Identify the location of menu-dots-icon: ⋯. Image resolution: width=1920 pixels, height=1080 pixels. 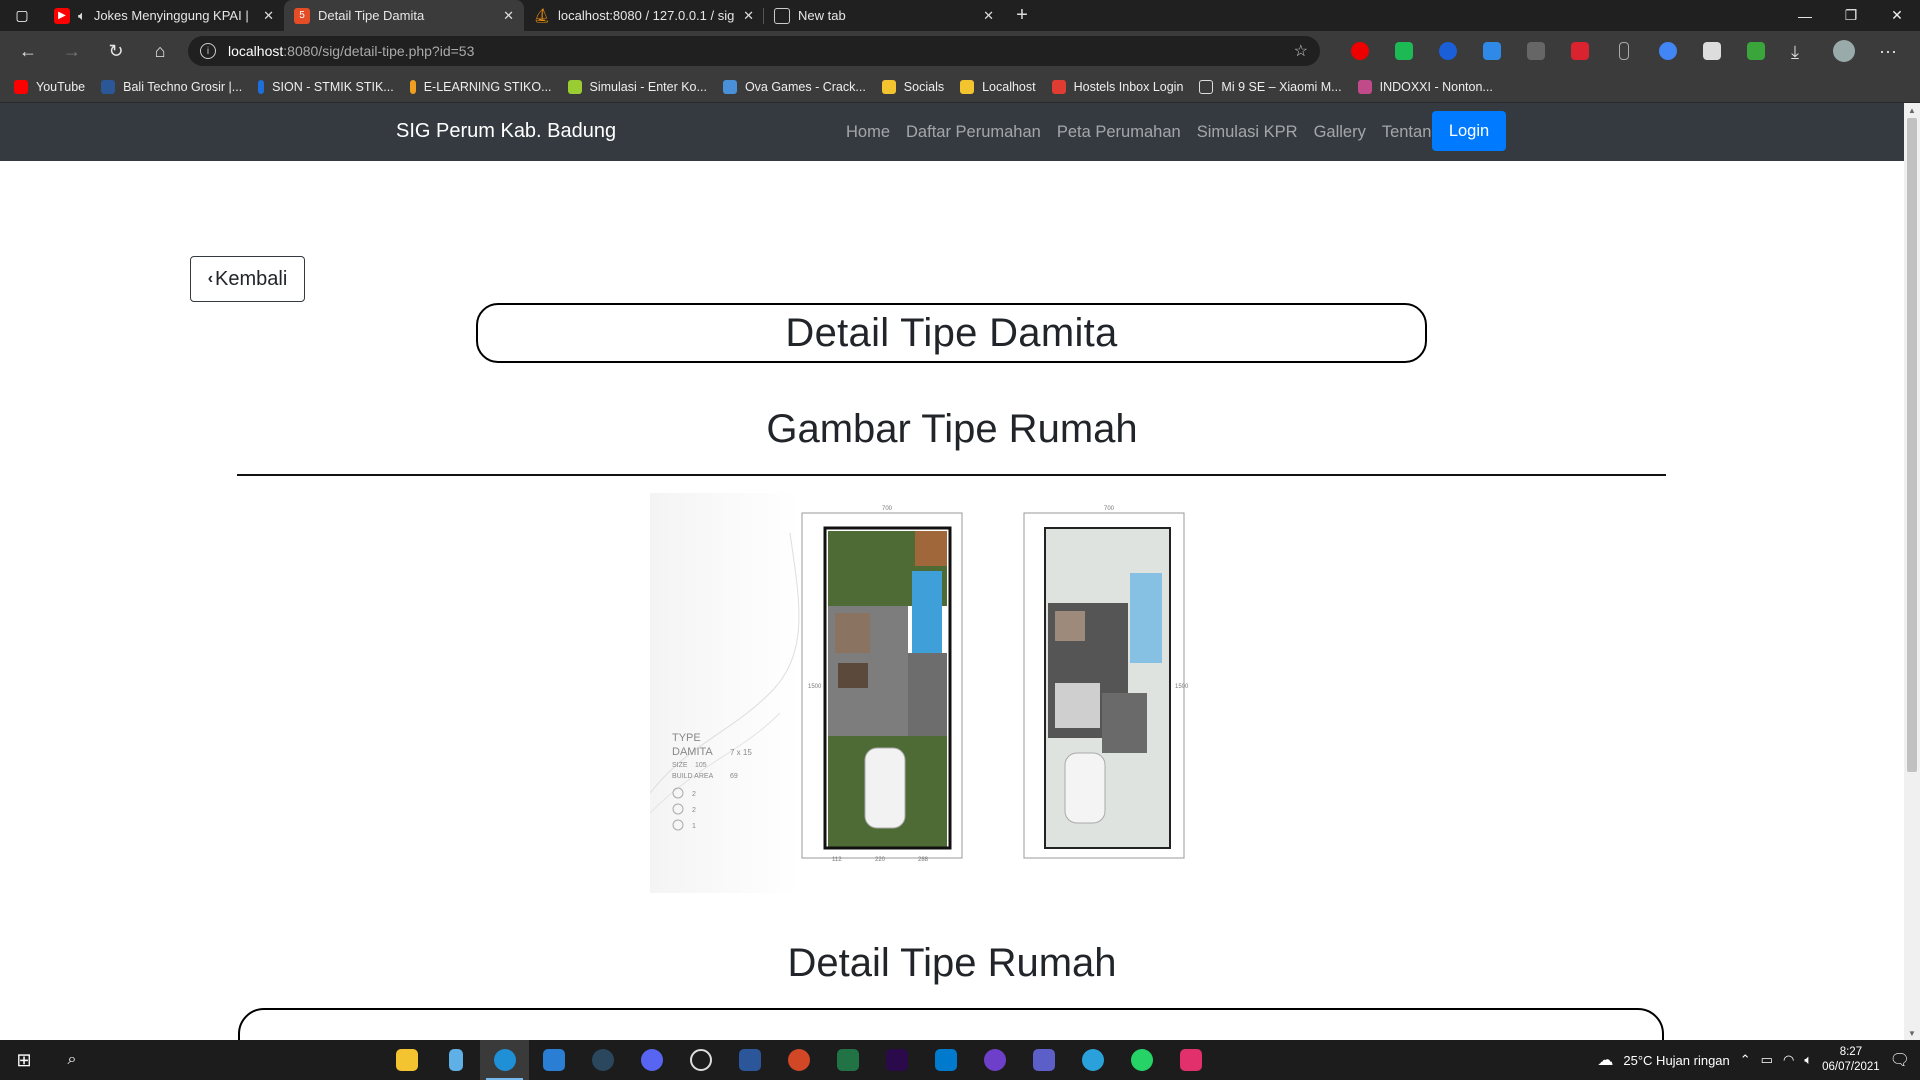
(1888, 51).